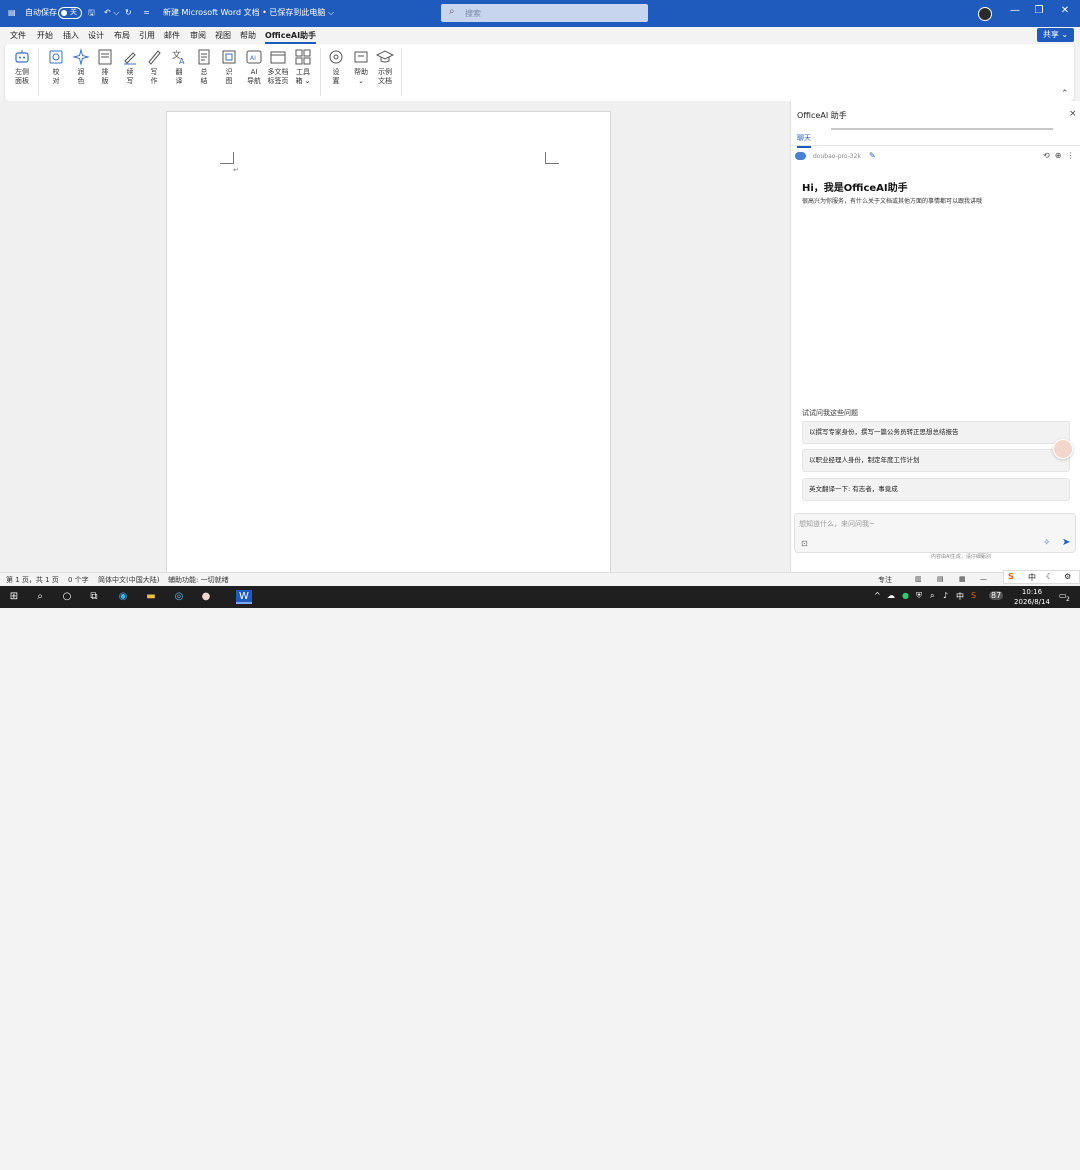  What do you see at coordinates (891, 595) in the screenshot?
I see `tray-app-icon: ☁` at bounding box center [891, 595].